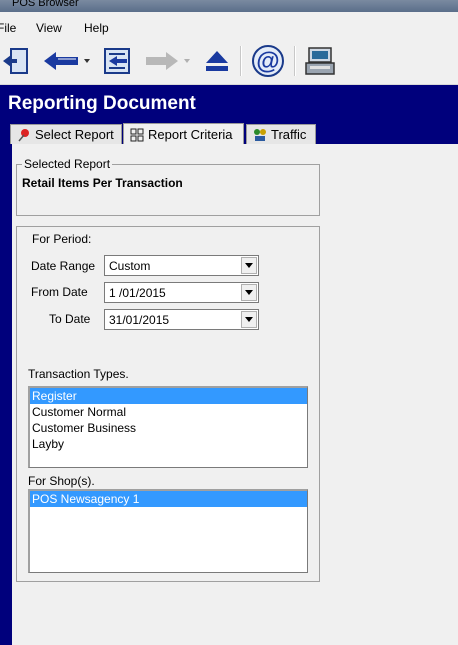 The image size is (458, 645). I want to click on selected-report-legend: Selected Report, so click(67, 164).